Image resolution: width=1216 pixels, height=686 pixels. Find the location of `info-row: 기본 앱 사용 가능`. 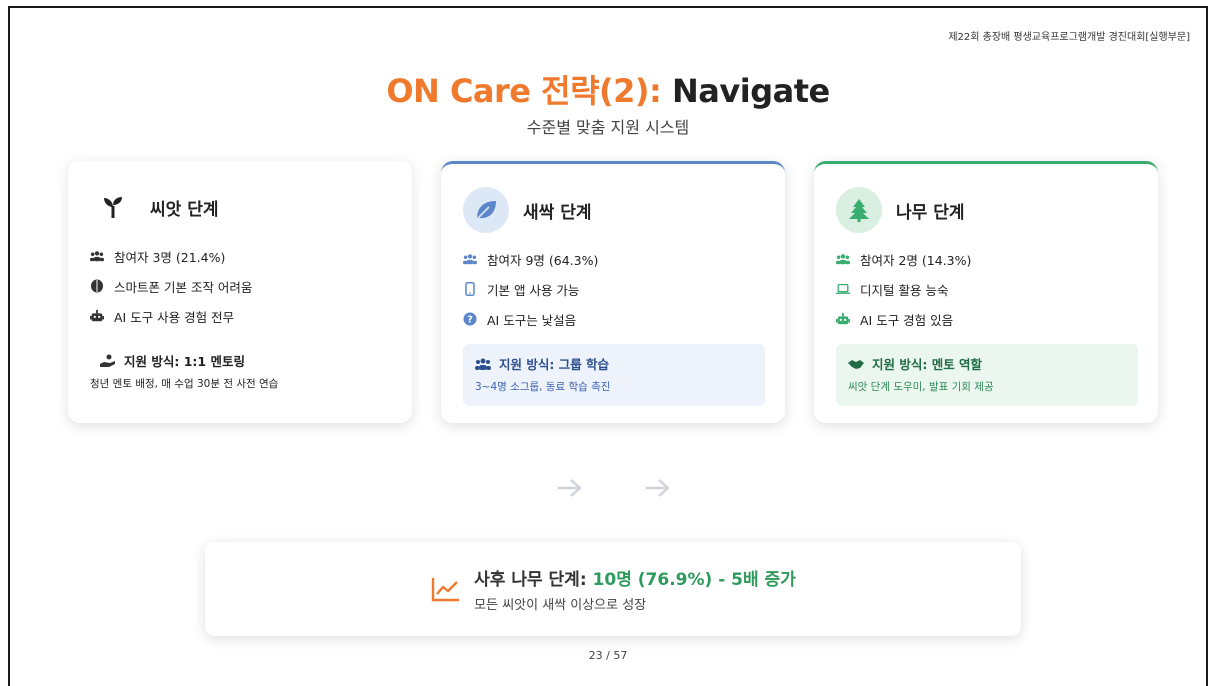

info-row: 기본 앱 사용 가능 is located at coordinates (614, 289).